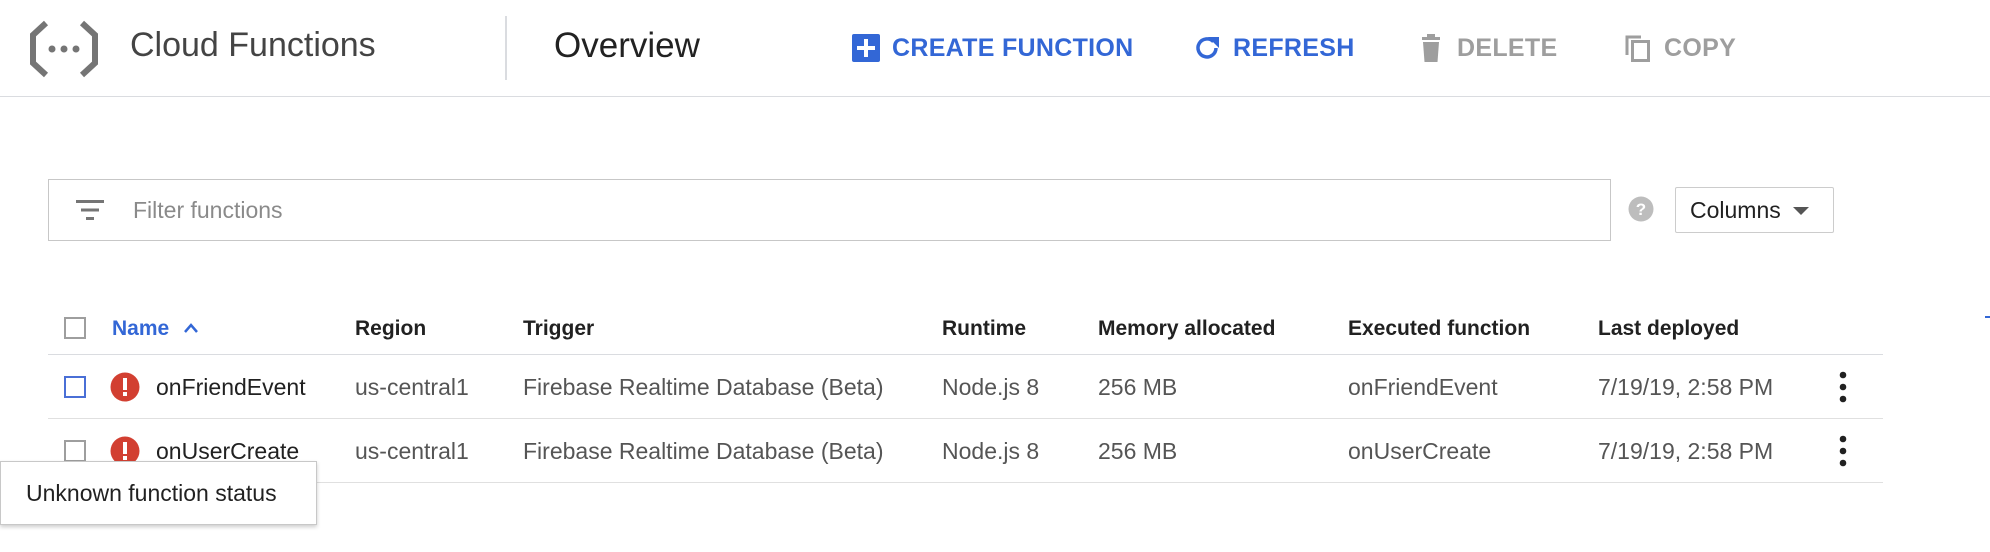  Describe the element at coordinates (125, 387) in the screenshot. I see `error-icon` at that location.